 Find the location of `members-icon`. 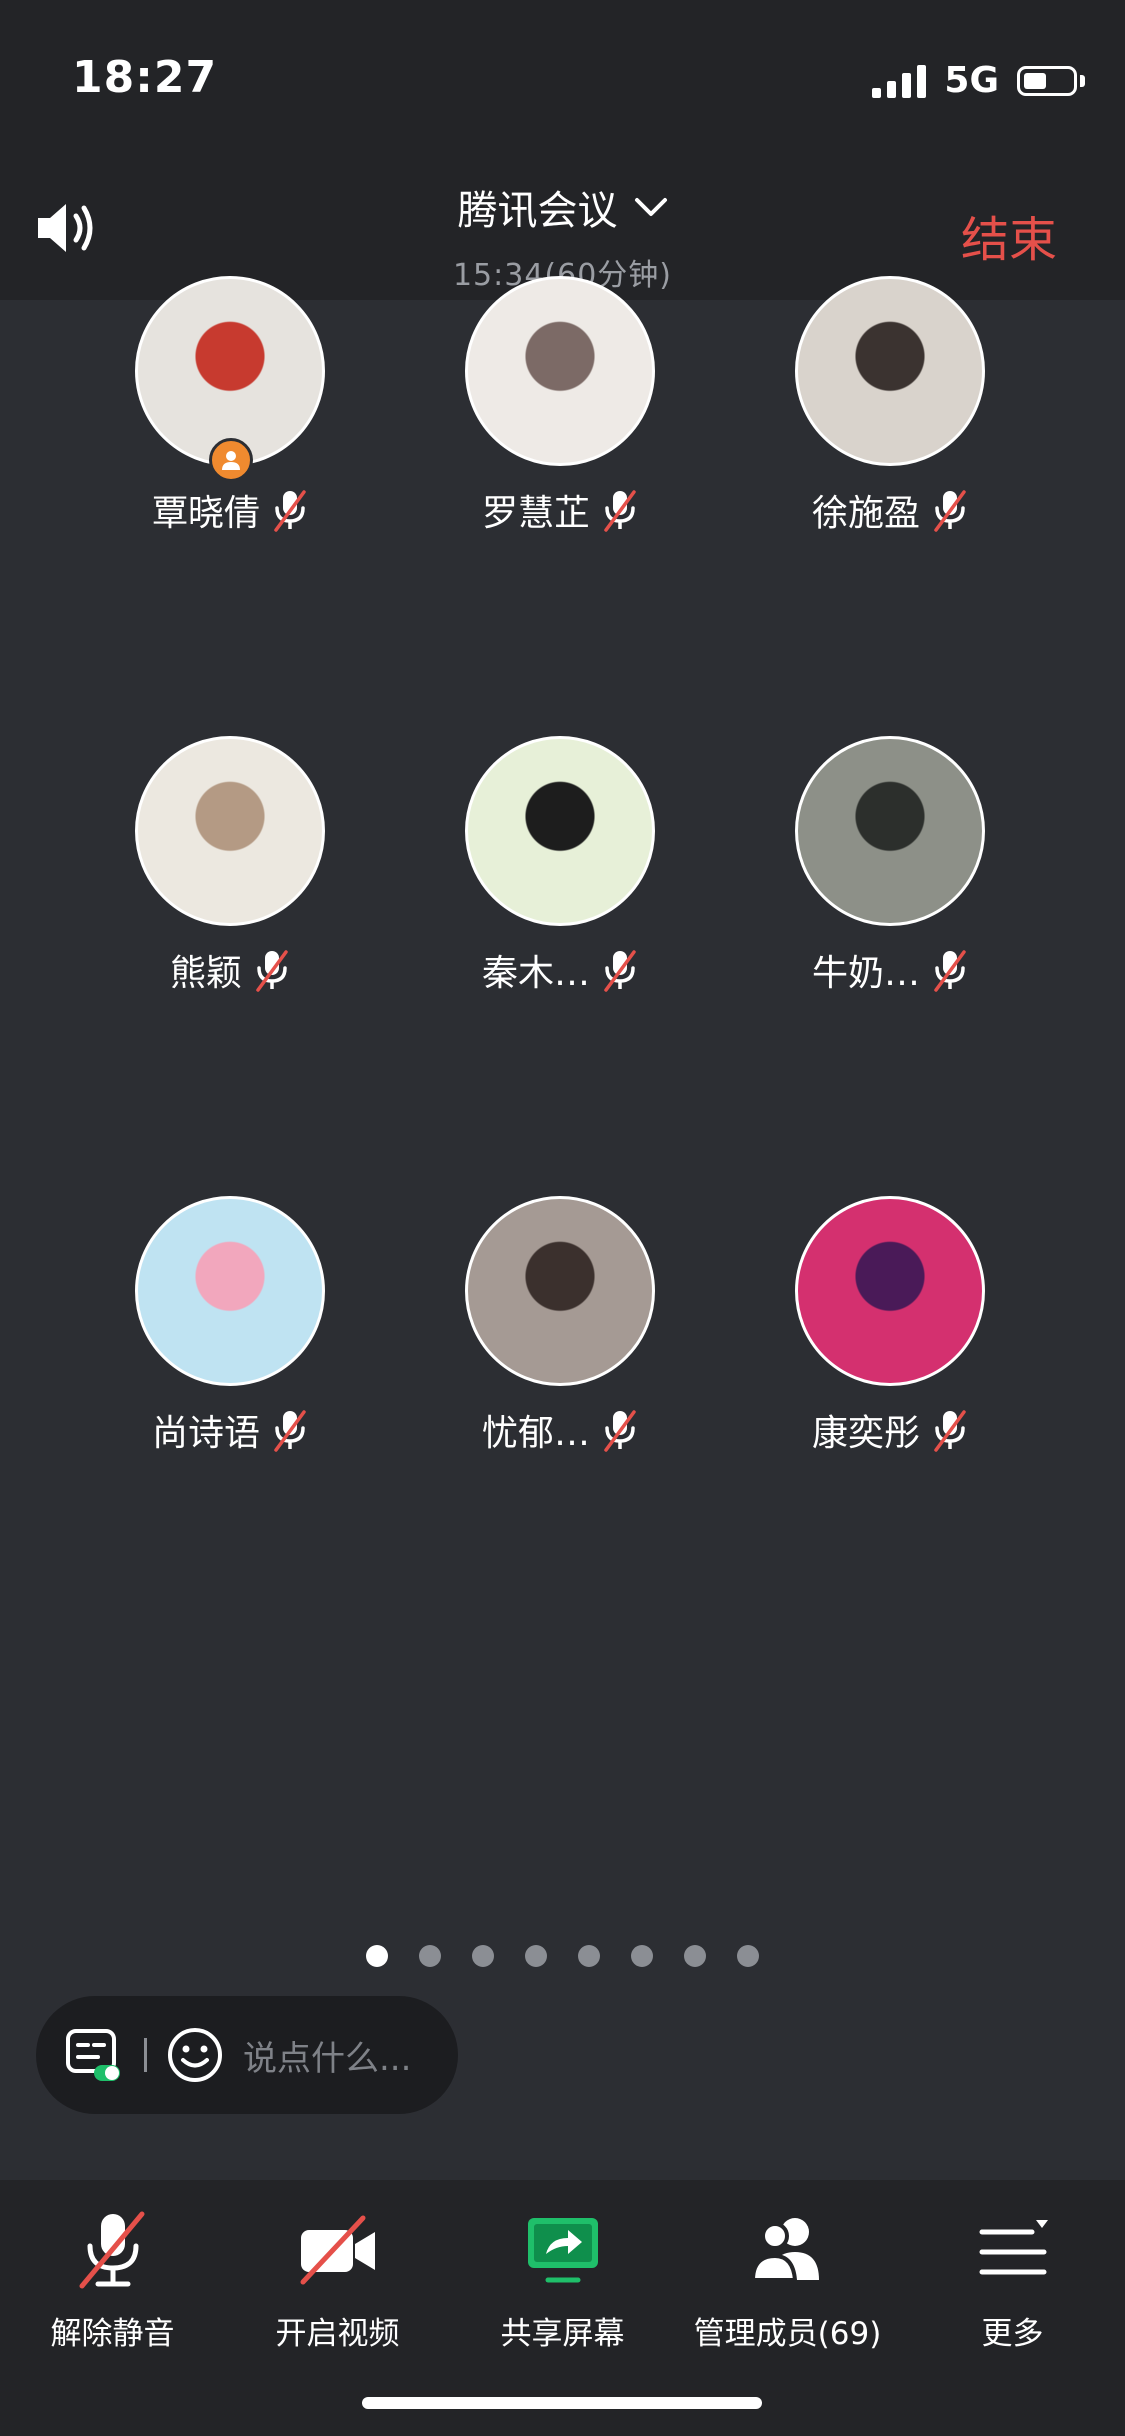

members-icon is located at coordinates (784, 2250).